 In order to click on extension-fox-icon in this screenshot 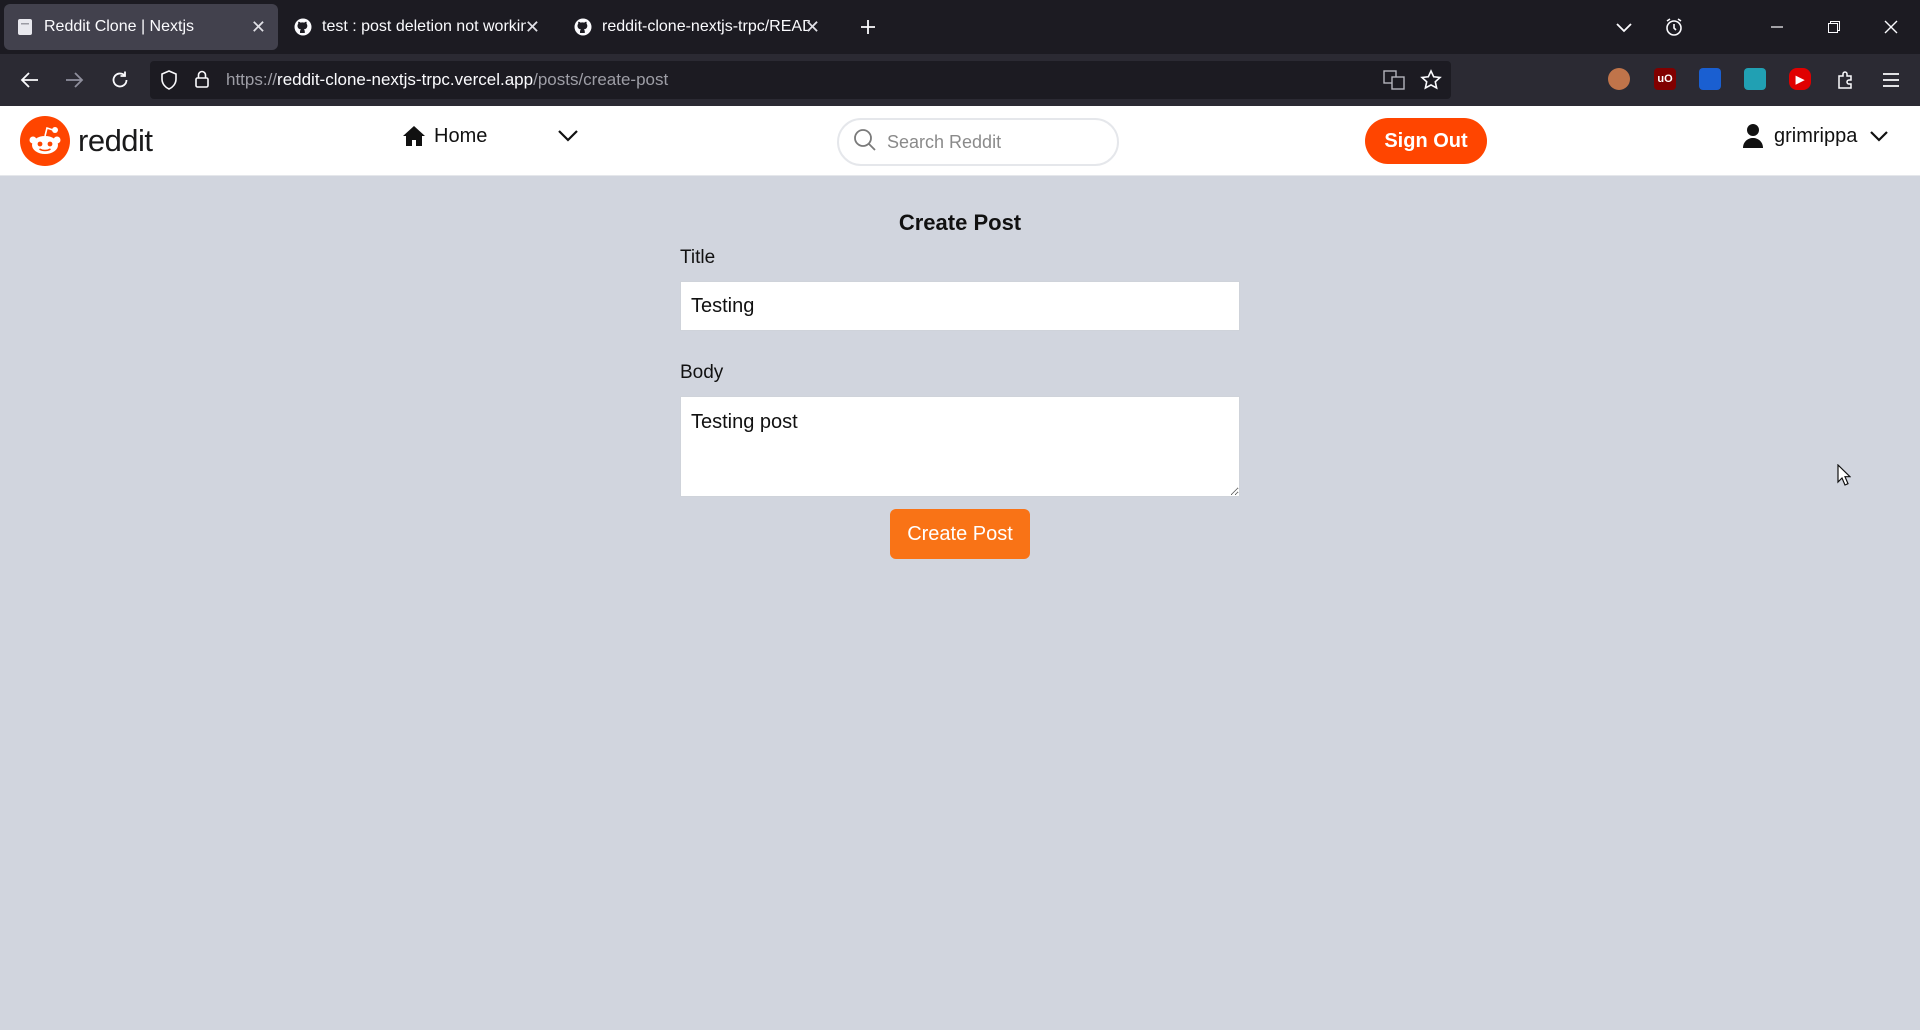, I will do `click(1619, 79)`.